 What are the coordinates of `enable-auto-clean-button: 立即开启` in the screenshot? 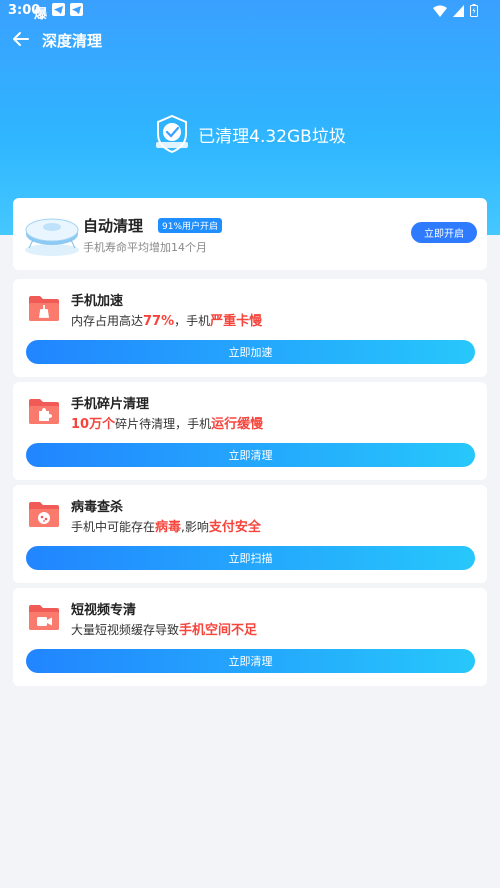 It's located at (444, 232).